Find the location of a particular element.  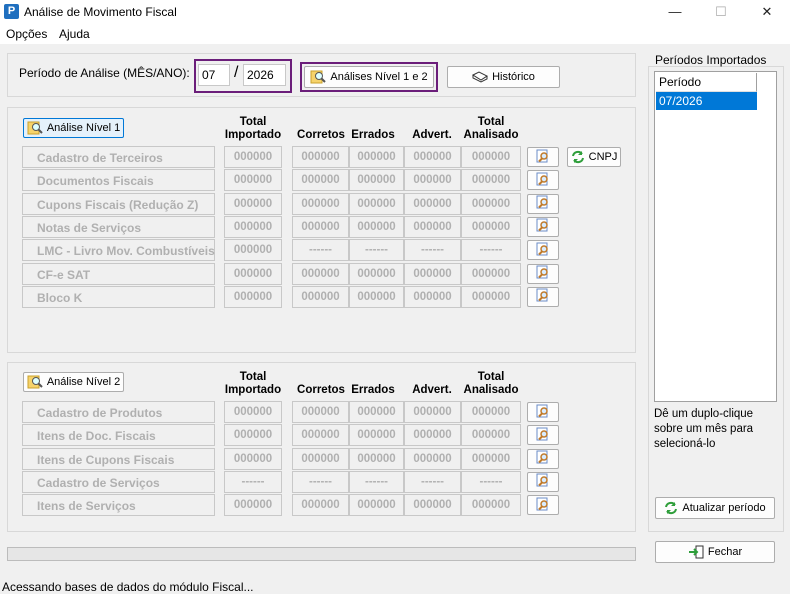

row-label: Cadastro de Terceiros is located at coordinates (118, 157).